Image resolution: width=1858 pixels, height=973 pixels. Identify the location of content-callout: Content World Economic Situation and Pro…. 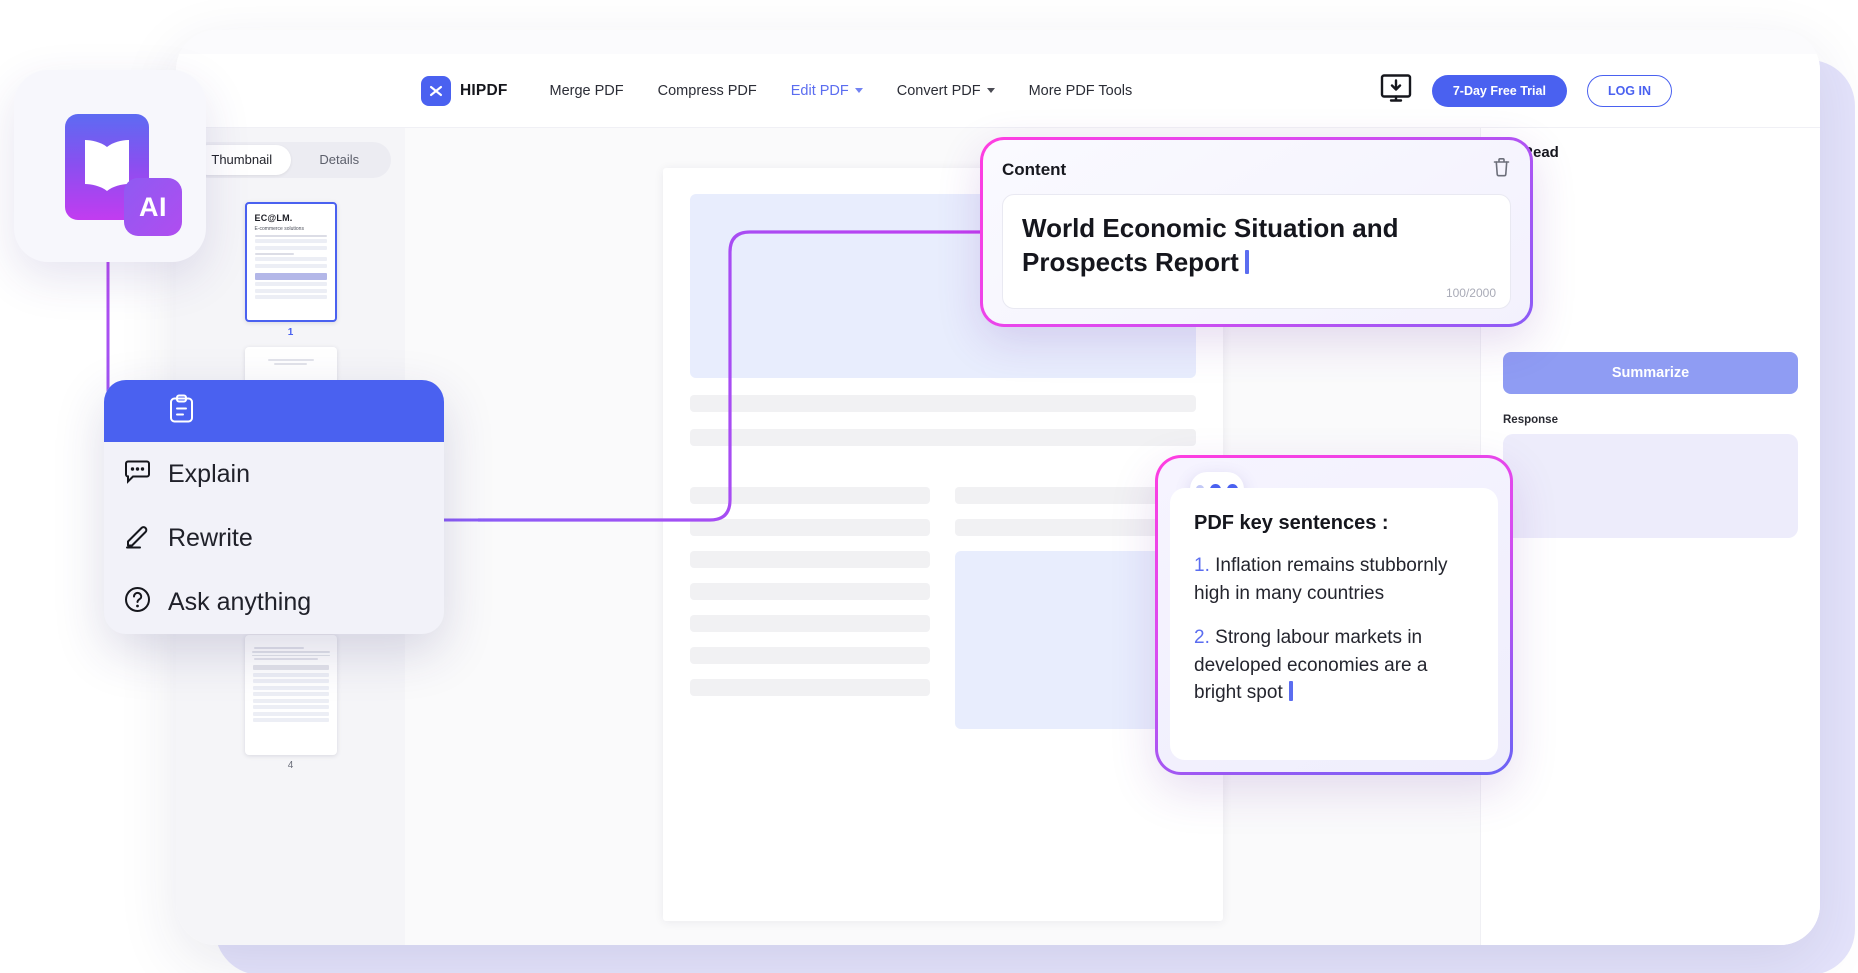
(1256, 232).